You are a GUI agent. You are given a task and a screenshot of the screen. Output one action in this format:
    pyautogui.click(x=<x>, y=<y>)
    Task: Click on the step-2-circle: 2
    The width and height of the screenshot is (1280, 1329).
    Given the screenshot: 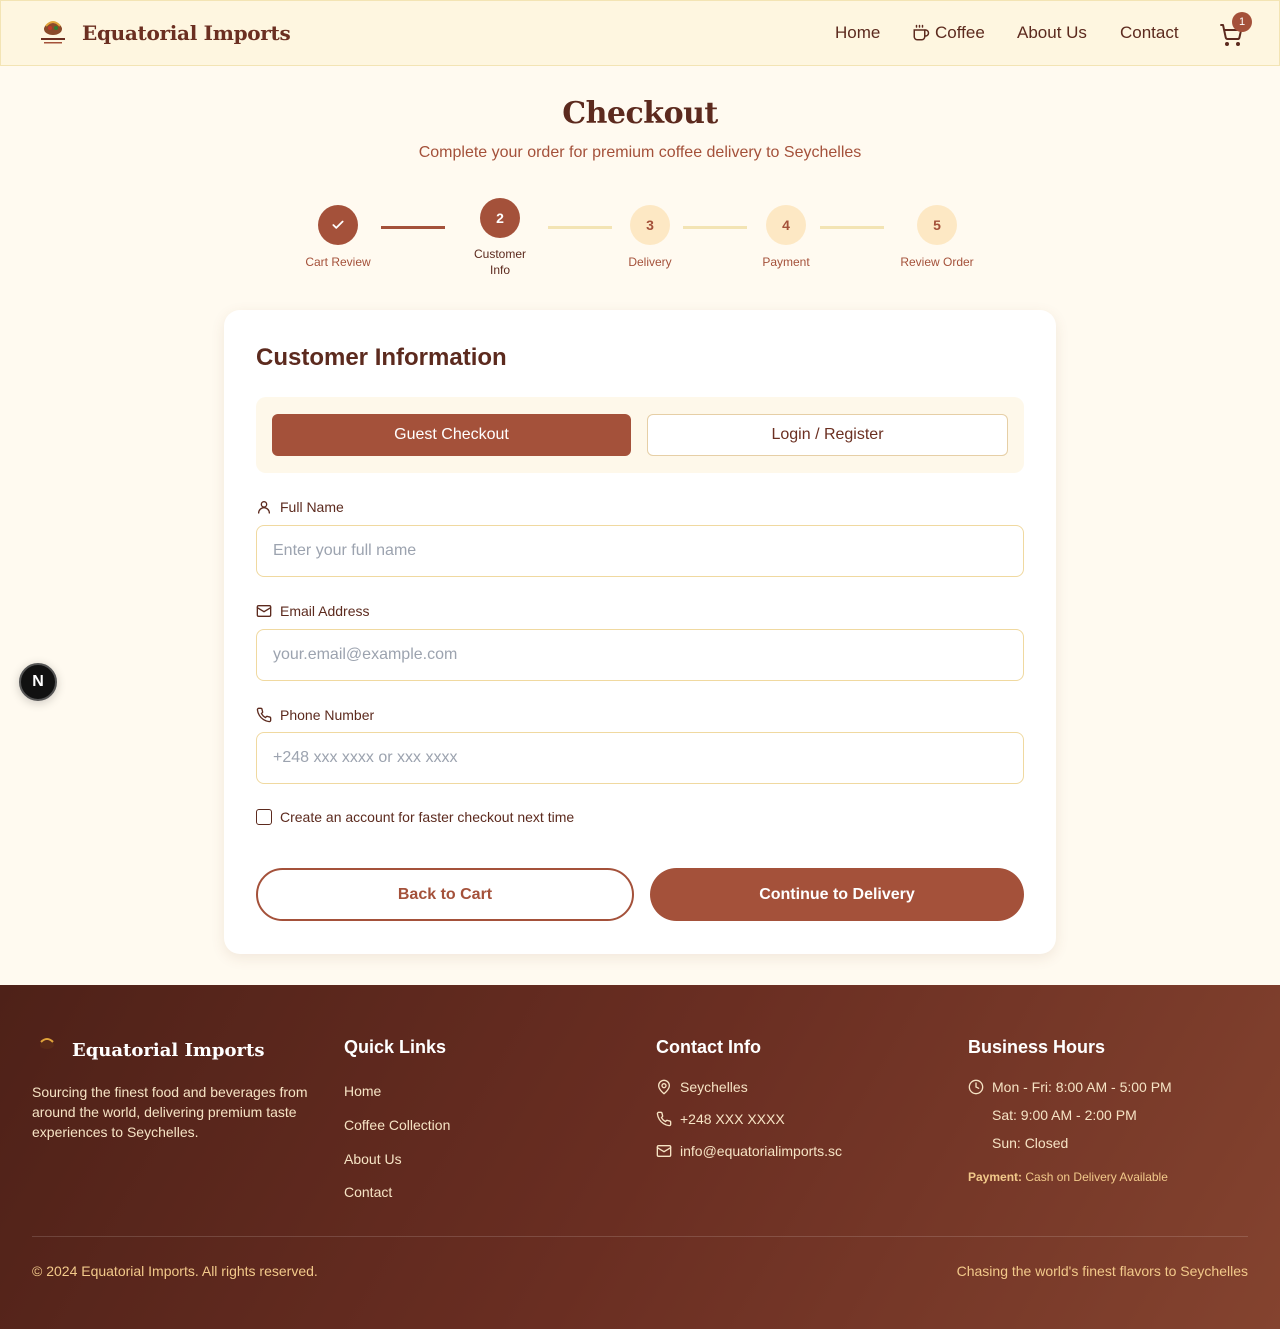 What is the action you would take?
    pyautogui.click(x=500, y=218)
    